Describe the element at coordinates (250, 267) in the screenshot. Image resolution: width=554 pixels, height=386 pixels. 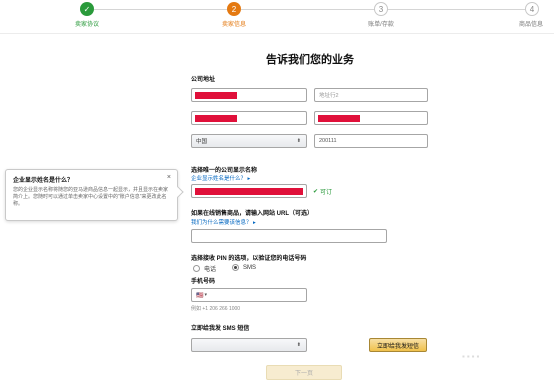
I see `radio-sms-label: SMS` at that location.